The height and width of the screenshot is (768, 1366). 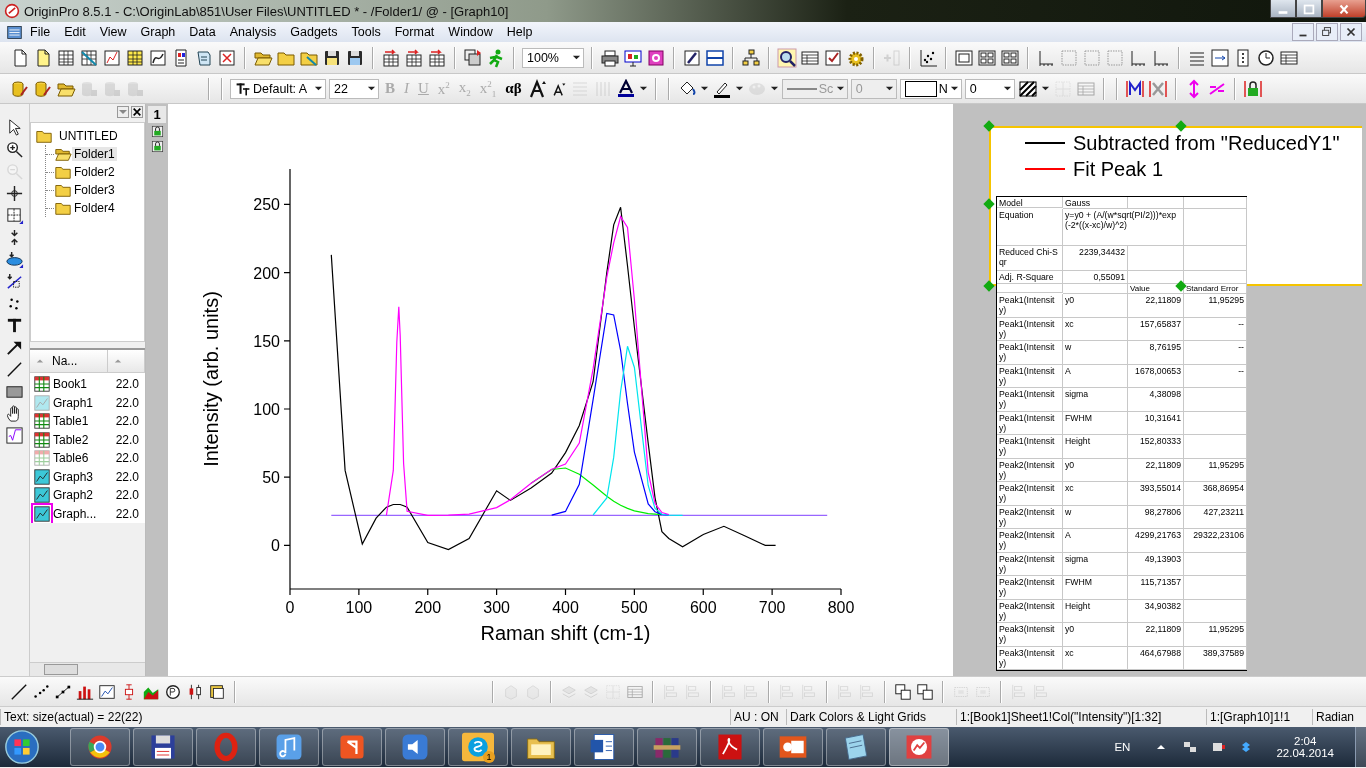 What do you see at coordinates (94, 154) in the screenshot?
I see `tree-item: Folder1` at bounding box center [94, 154].